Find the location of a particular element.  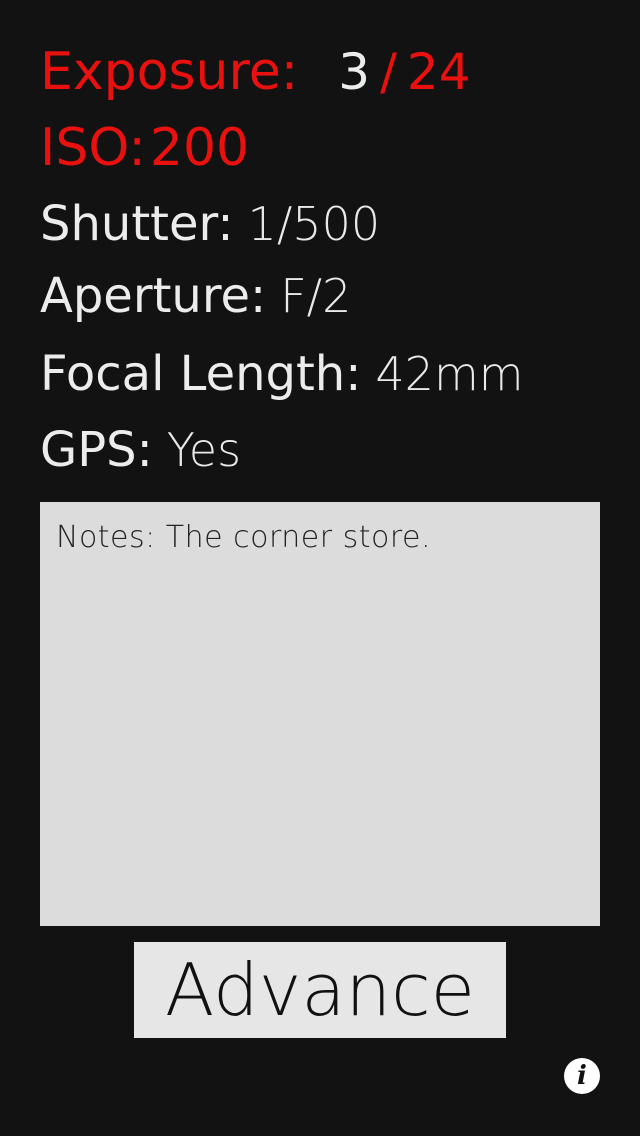

gps-row: GPS: Yes is located at coordinates (140, 450).